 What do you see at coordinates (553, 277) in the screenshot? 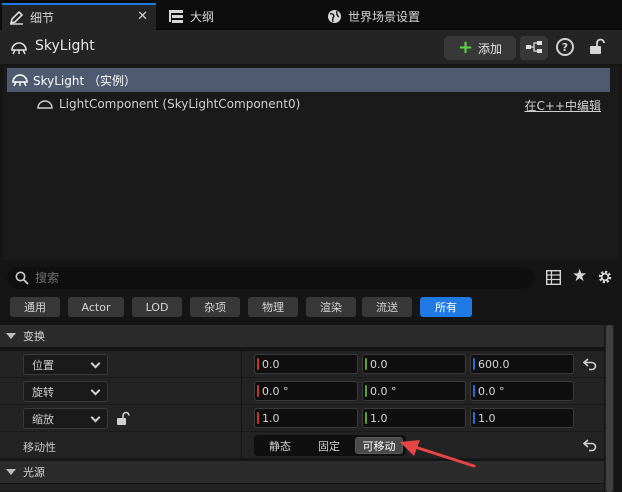
I see `property-matrix-icon` at bounding box center [553, 277].